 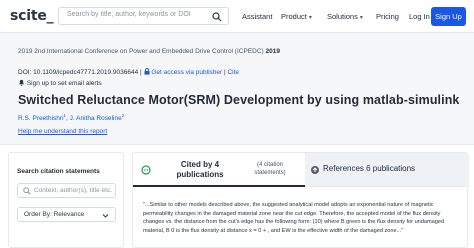 I want to click on scite-logo: scite_, so click(x=32, y=16).